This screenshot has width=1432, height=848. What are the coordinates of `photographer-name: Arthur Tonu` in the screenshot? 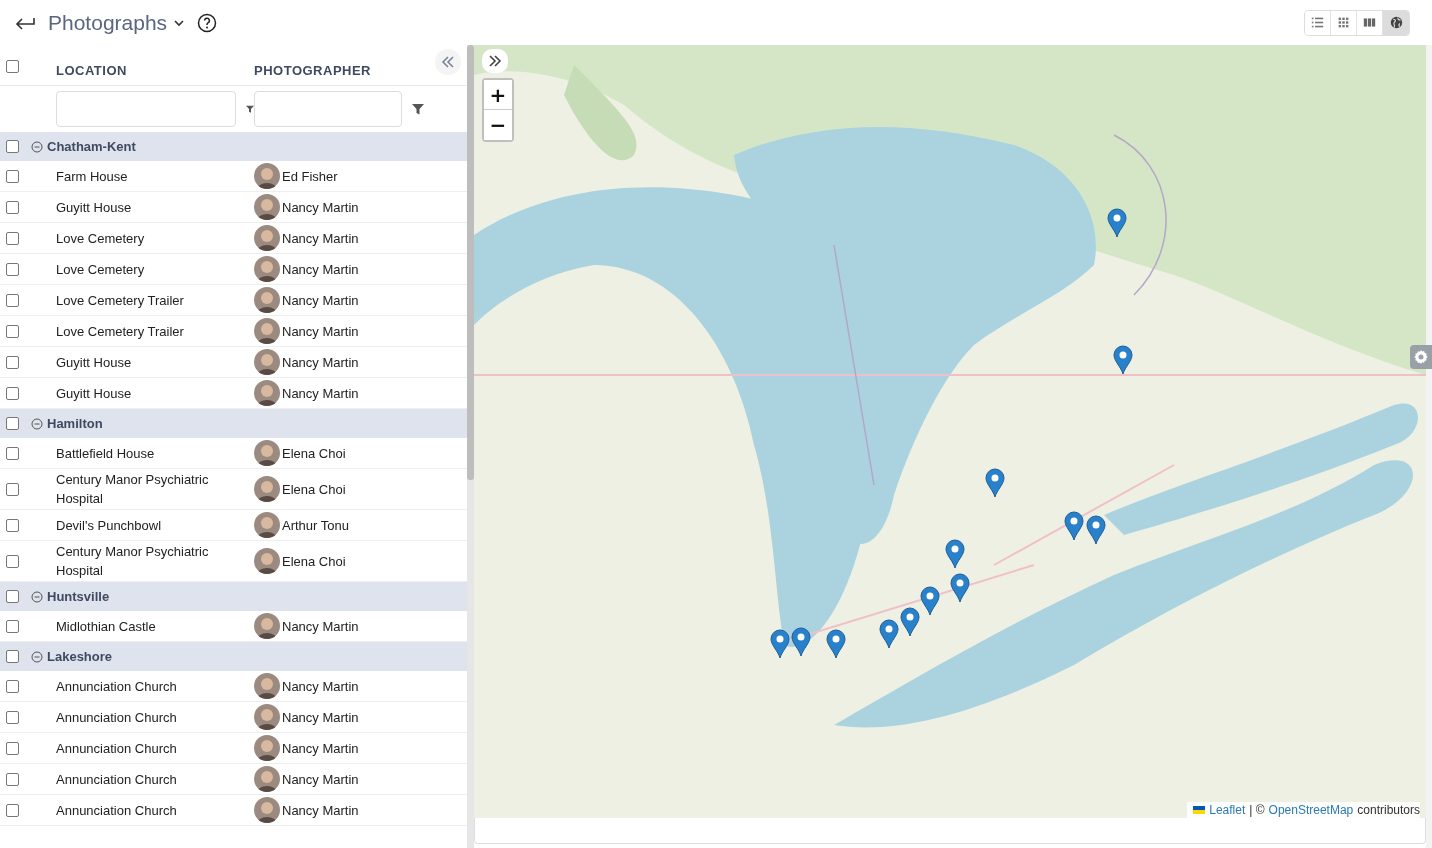 It's located at (315, 525).